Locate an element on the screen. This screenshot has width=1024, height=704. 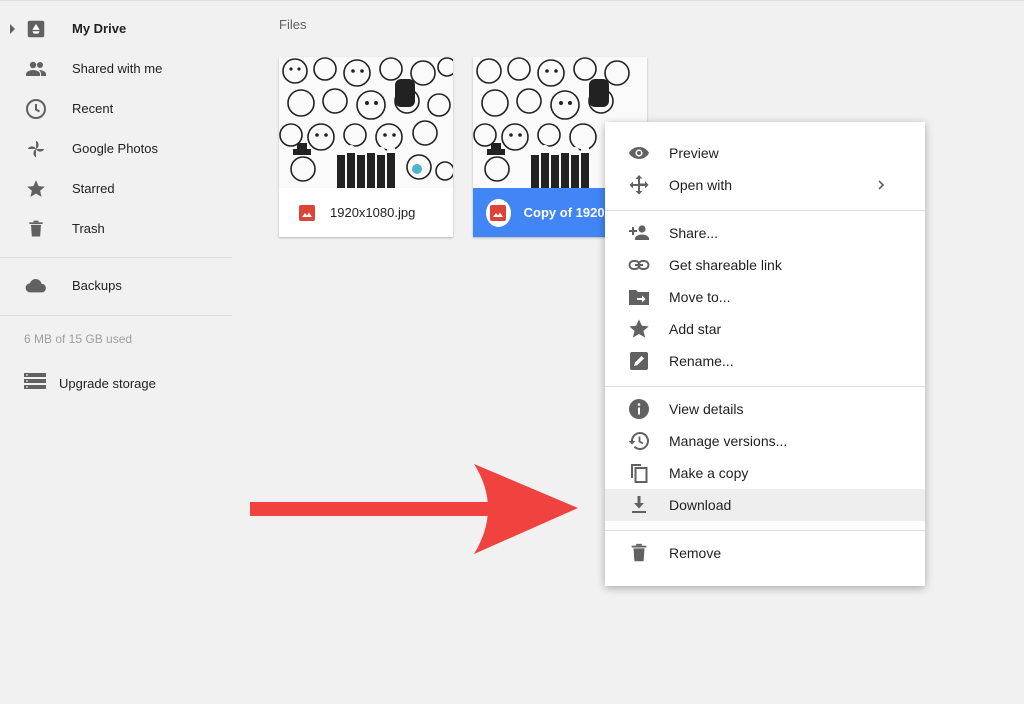
expand-caret-icon is located at coordinates (12, 29).